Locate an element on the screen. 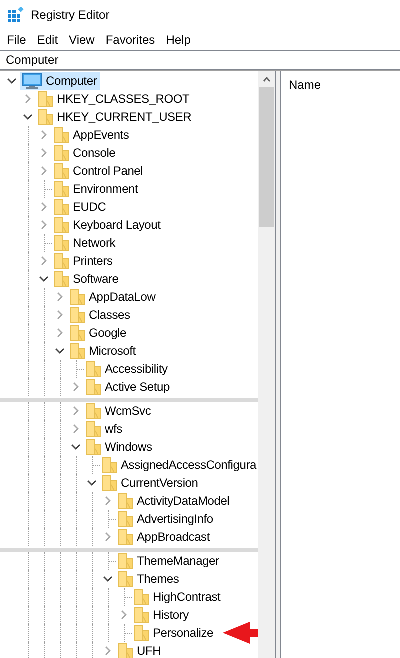  tree-item: AppBroadcast is located at coordinates (164, 537).